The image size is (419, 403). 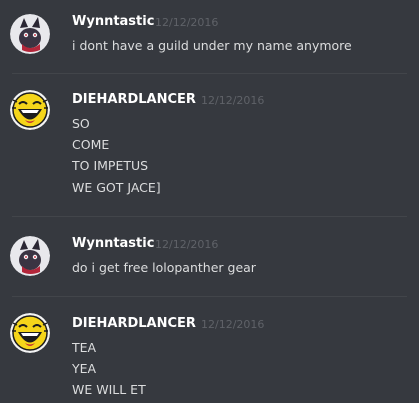 What do you see at coordinates (109, 389) in the screenshot?
I see `message-text: WE WILL ET` at bounding box center [109, 389].